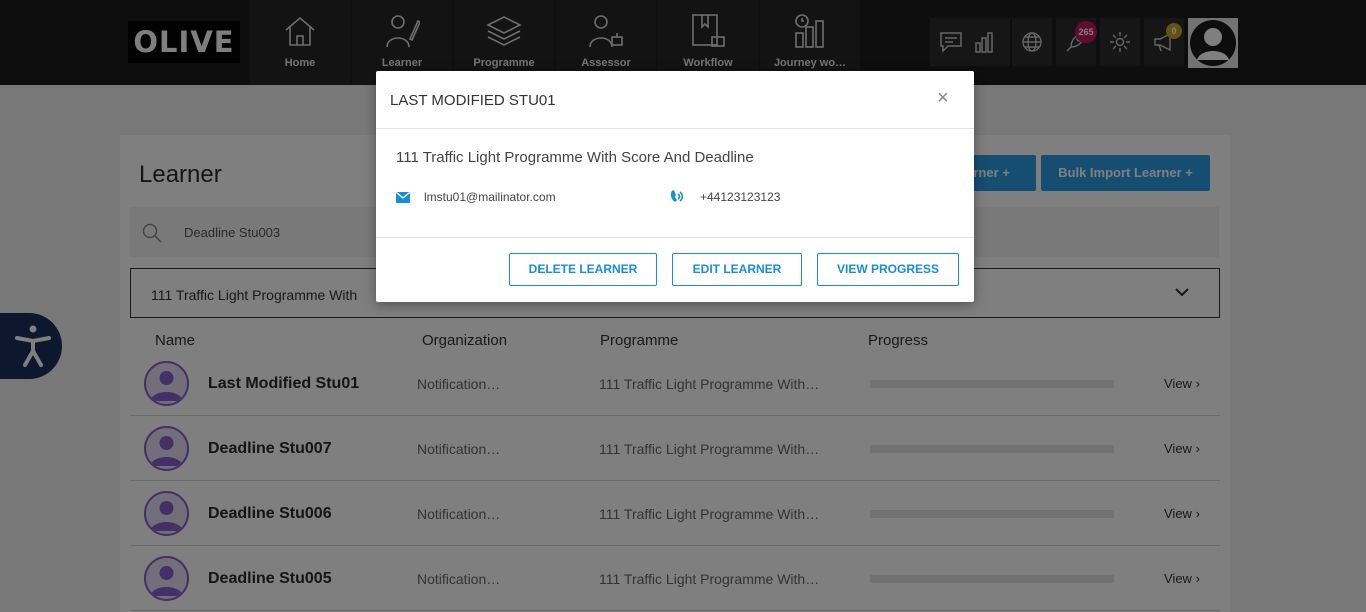  I want to click on learner-email: lmstu01@mailinator.com, so click(490, 197).